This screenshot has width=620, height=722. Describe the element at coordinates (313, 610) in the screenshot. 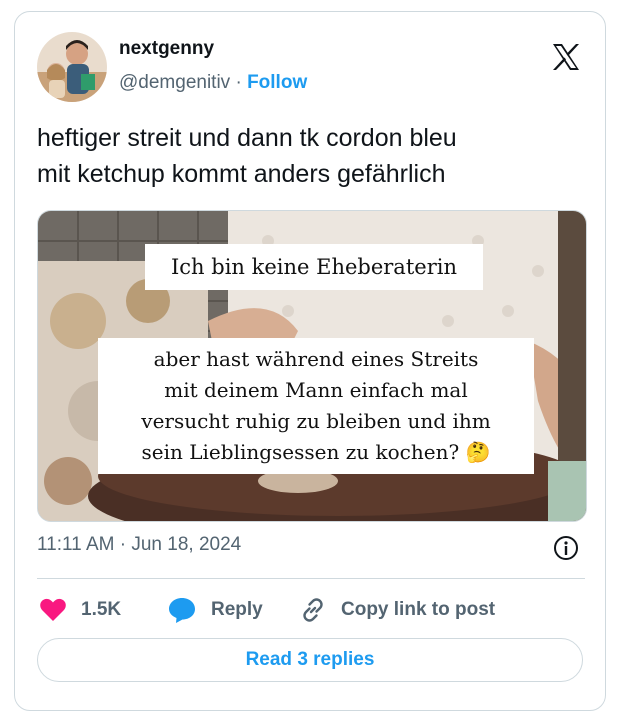

I see `link-icon` at that location.